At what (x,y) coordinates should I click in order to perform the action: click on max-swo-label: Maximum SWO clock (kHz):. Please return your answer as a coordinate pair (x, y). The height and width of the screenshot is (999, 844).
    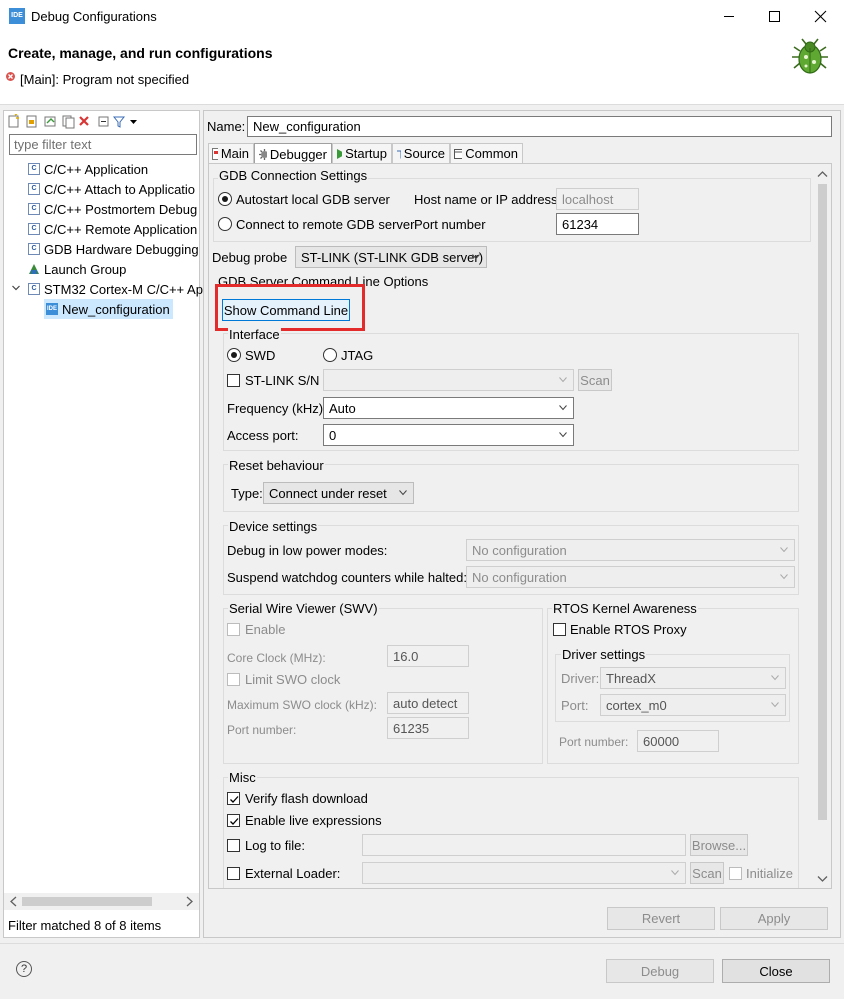
    Looking at the image, I should click on (302, 705).